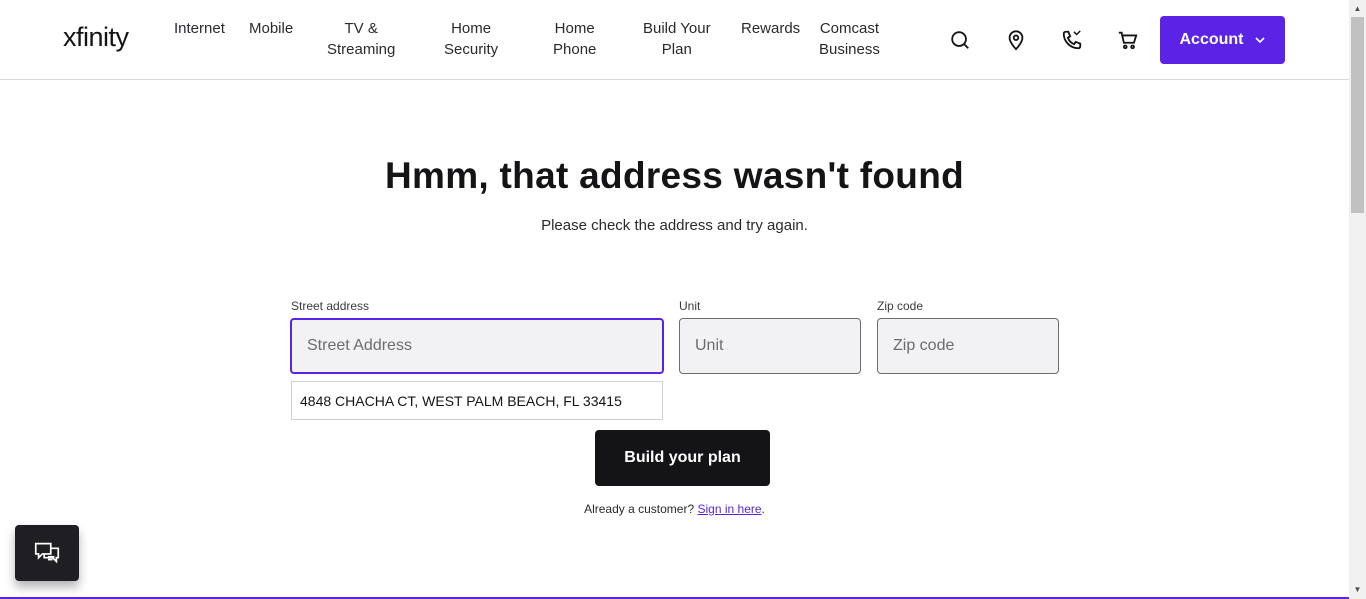 Image resolution: width=1366 pixels, height=599 pixels. I want to click on zip-code-input, so click(968, 346).